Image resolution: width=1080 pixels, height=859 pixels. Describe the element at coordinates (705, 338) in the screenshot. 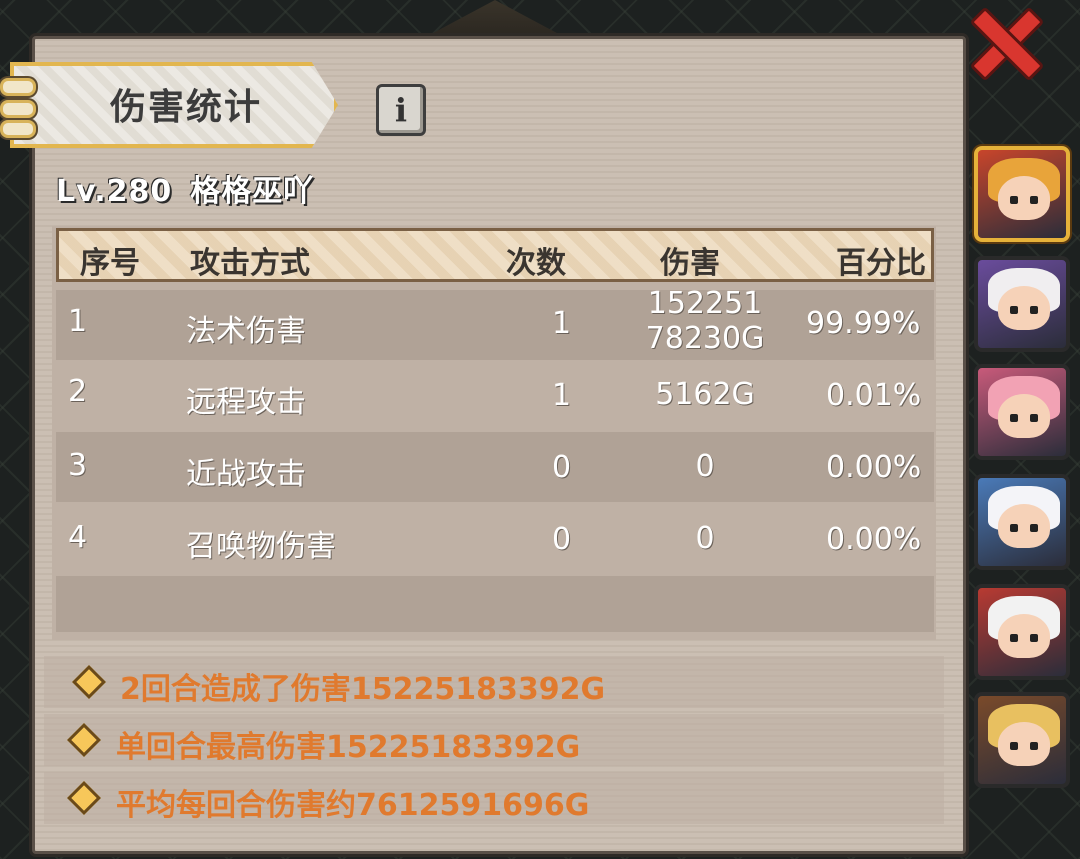

I see `row-damage-line2: 78230G` at that location.